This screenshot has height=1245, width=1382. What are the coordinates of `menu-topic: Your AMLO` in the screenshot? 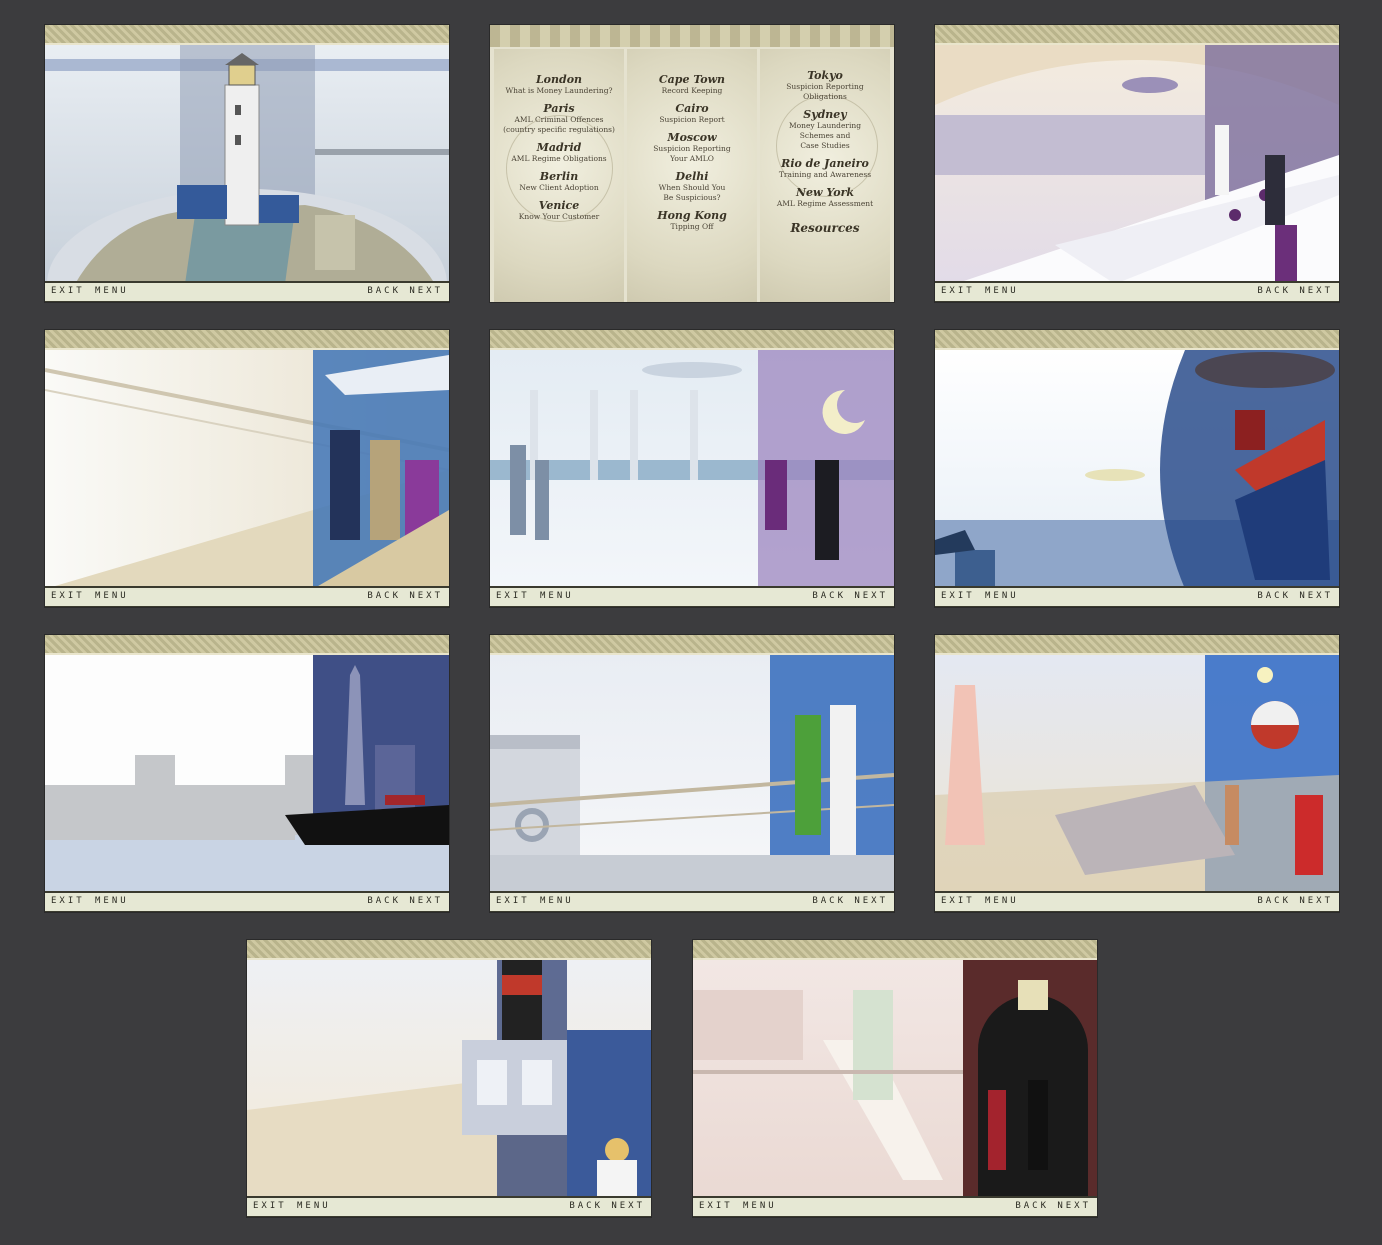 It's located at (692, 159).